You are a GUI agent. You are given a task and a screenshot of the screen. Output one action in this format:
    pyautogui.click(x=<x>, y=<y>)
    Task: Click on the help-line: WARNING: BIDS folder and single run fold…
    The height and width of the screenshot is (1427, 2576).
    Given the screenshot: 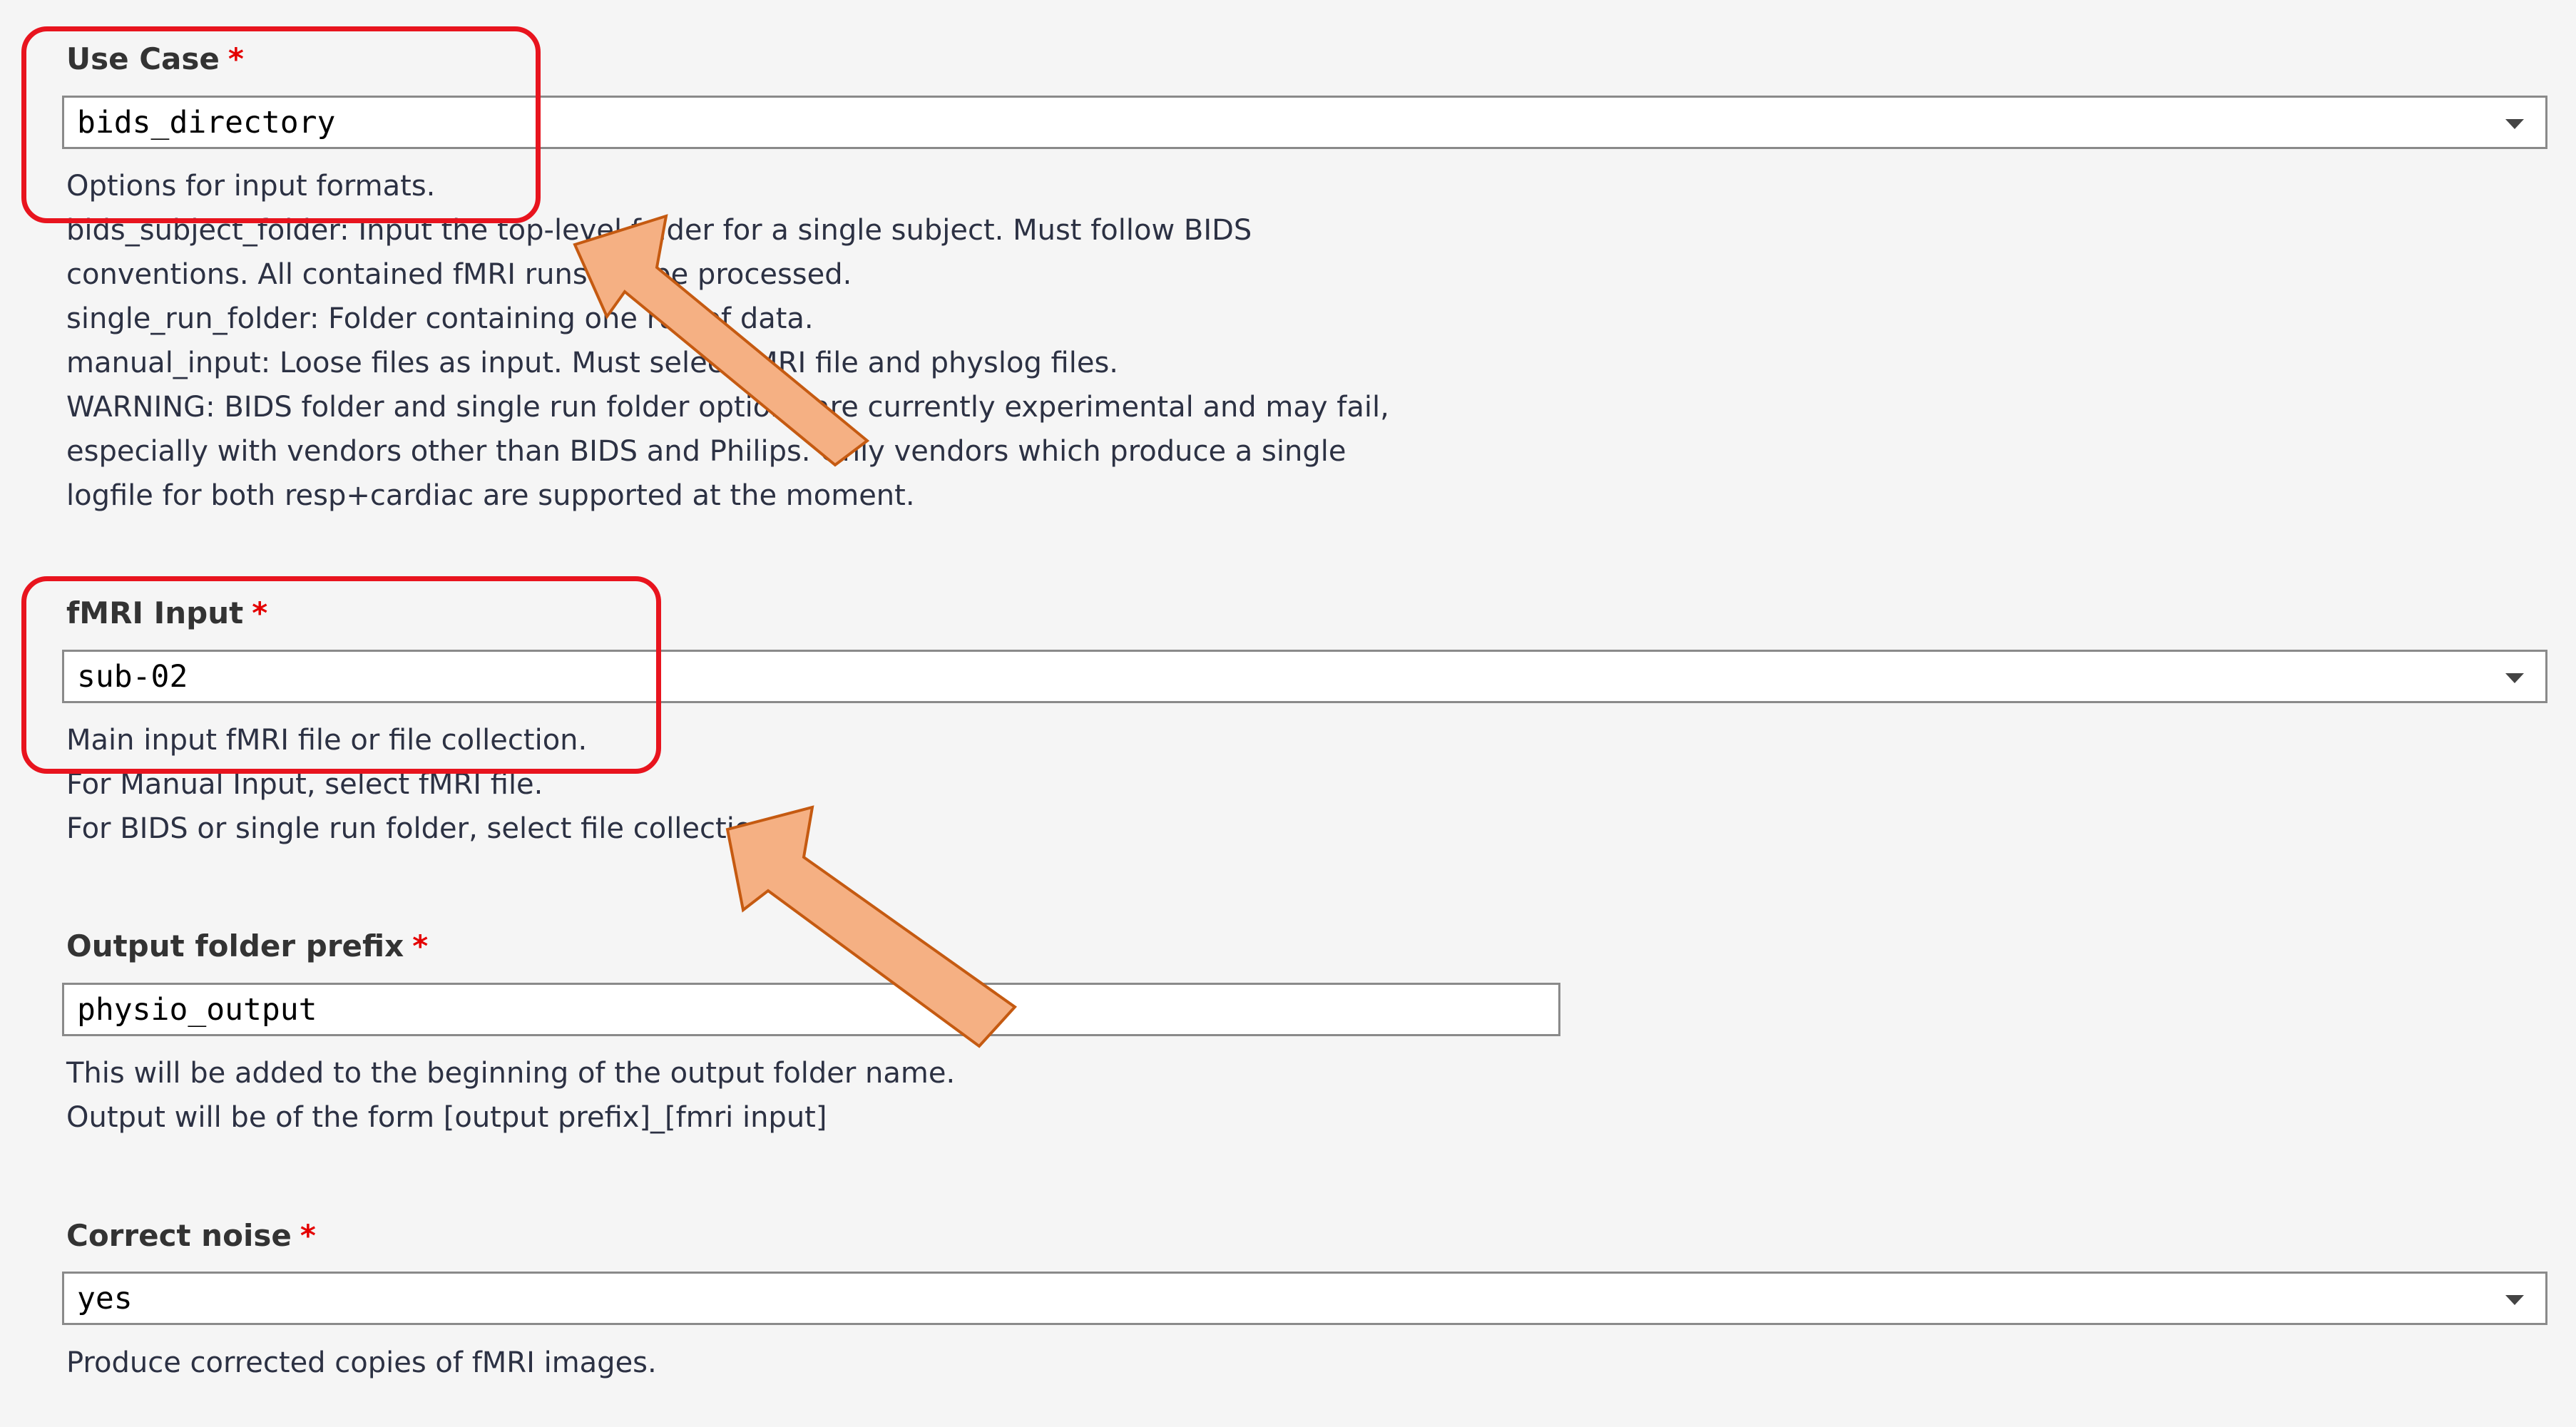 What is the action you would take?
    pyautogui.click(x=728, y=407)
    